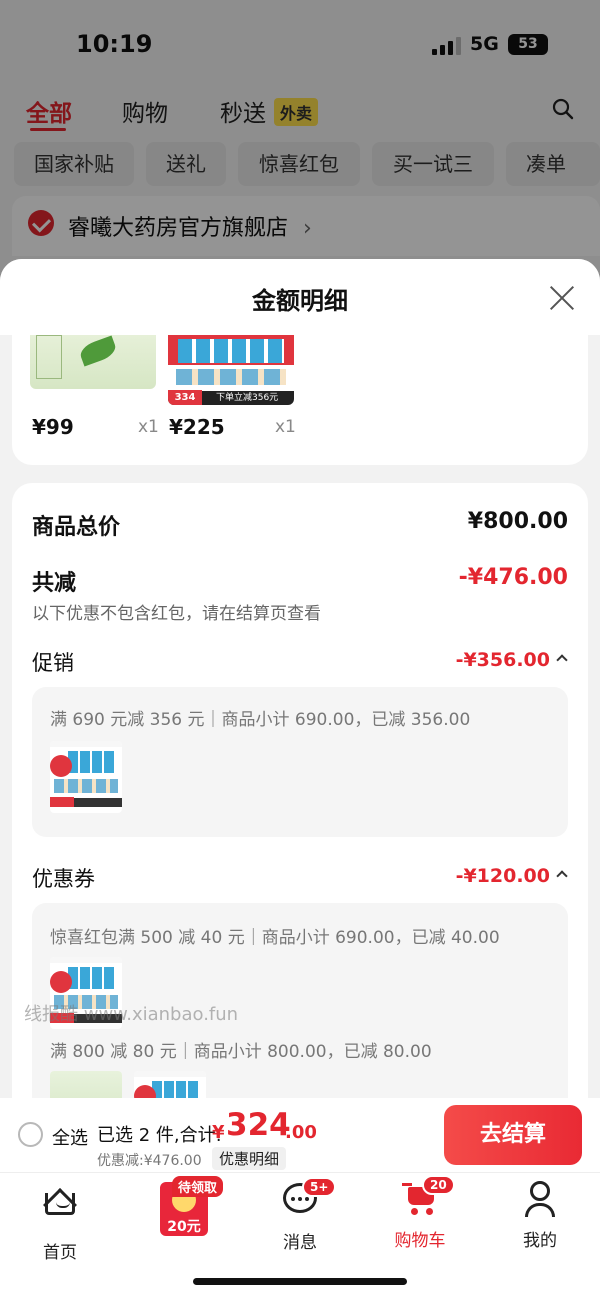 The width and height of the screenshot is (600, 1300). Describe the element at coordinates (198, 1186) in the screenshot. I see `red-packet-tag: 待领取` at that location.